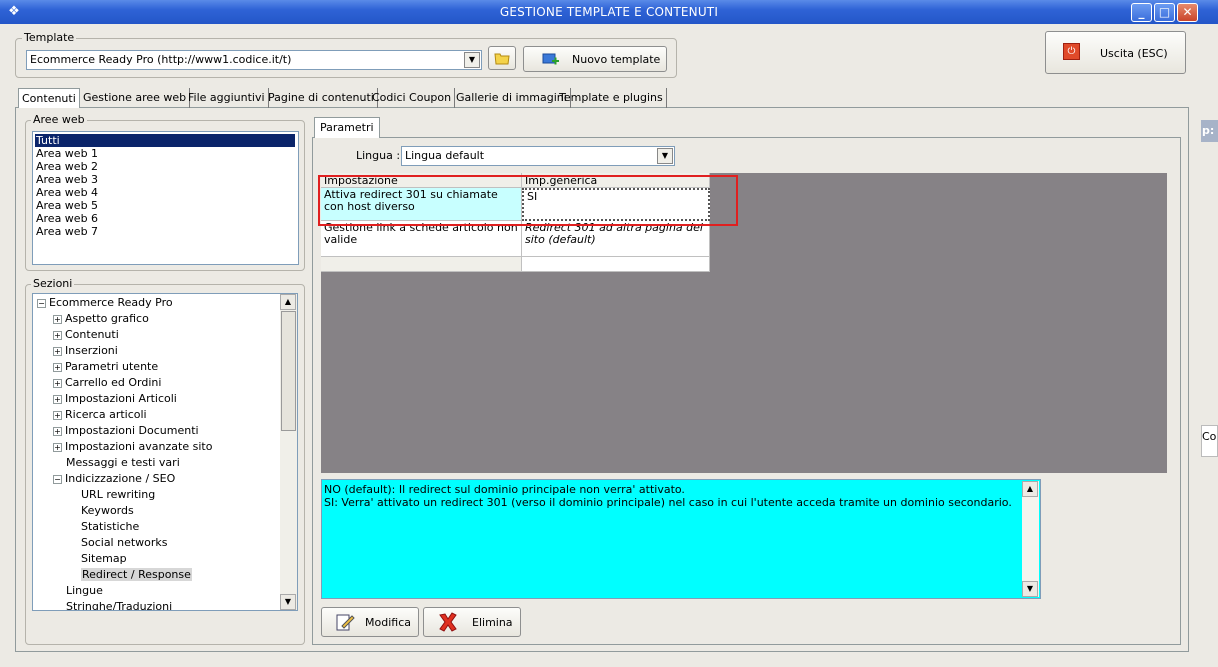 This screenshot has width=1218, height=667. I want to click on tab-parametri: Parametri, so click(347, 127).